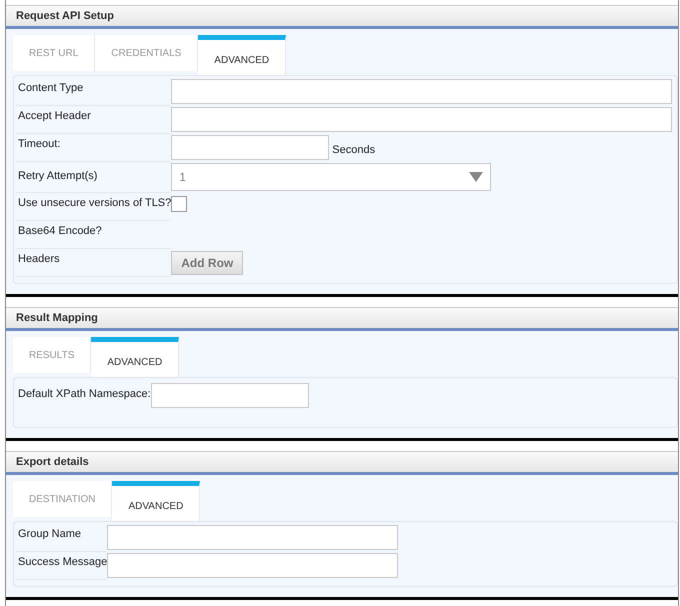  I want to click on field-label: Timeout:, so click(39, 144).